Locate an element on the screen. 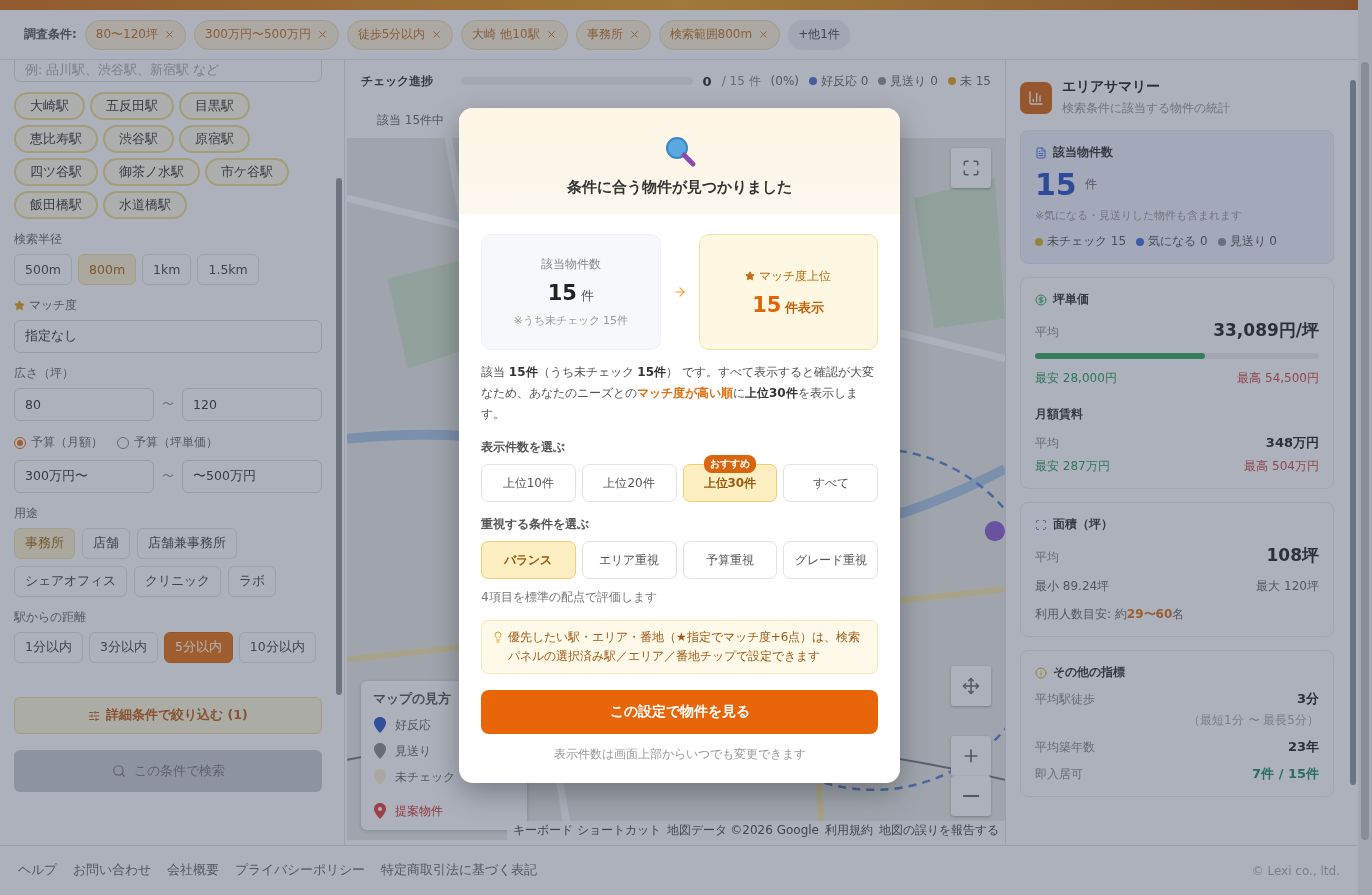  footer-link: お問い合わせ is located at coordinates (112, 870).